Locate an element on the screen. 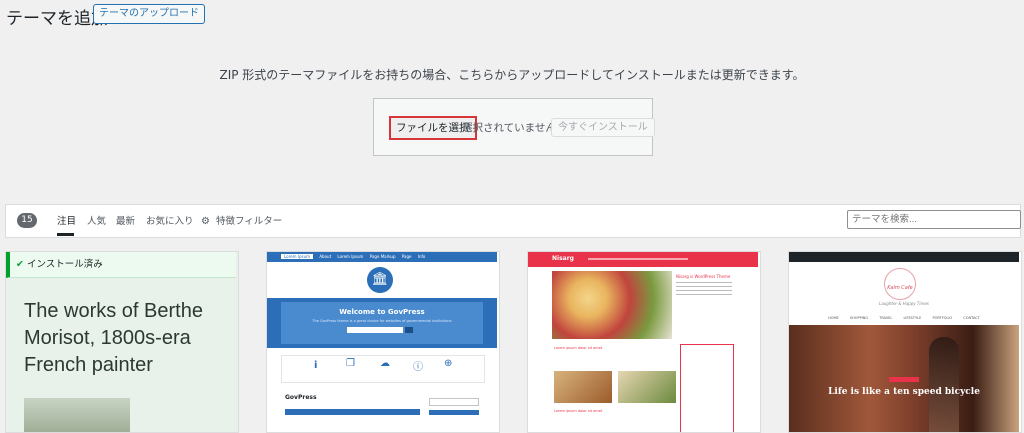  tab-featured: 注目 is located at coordinates (66, 220).